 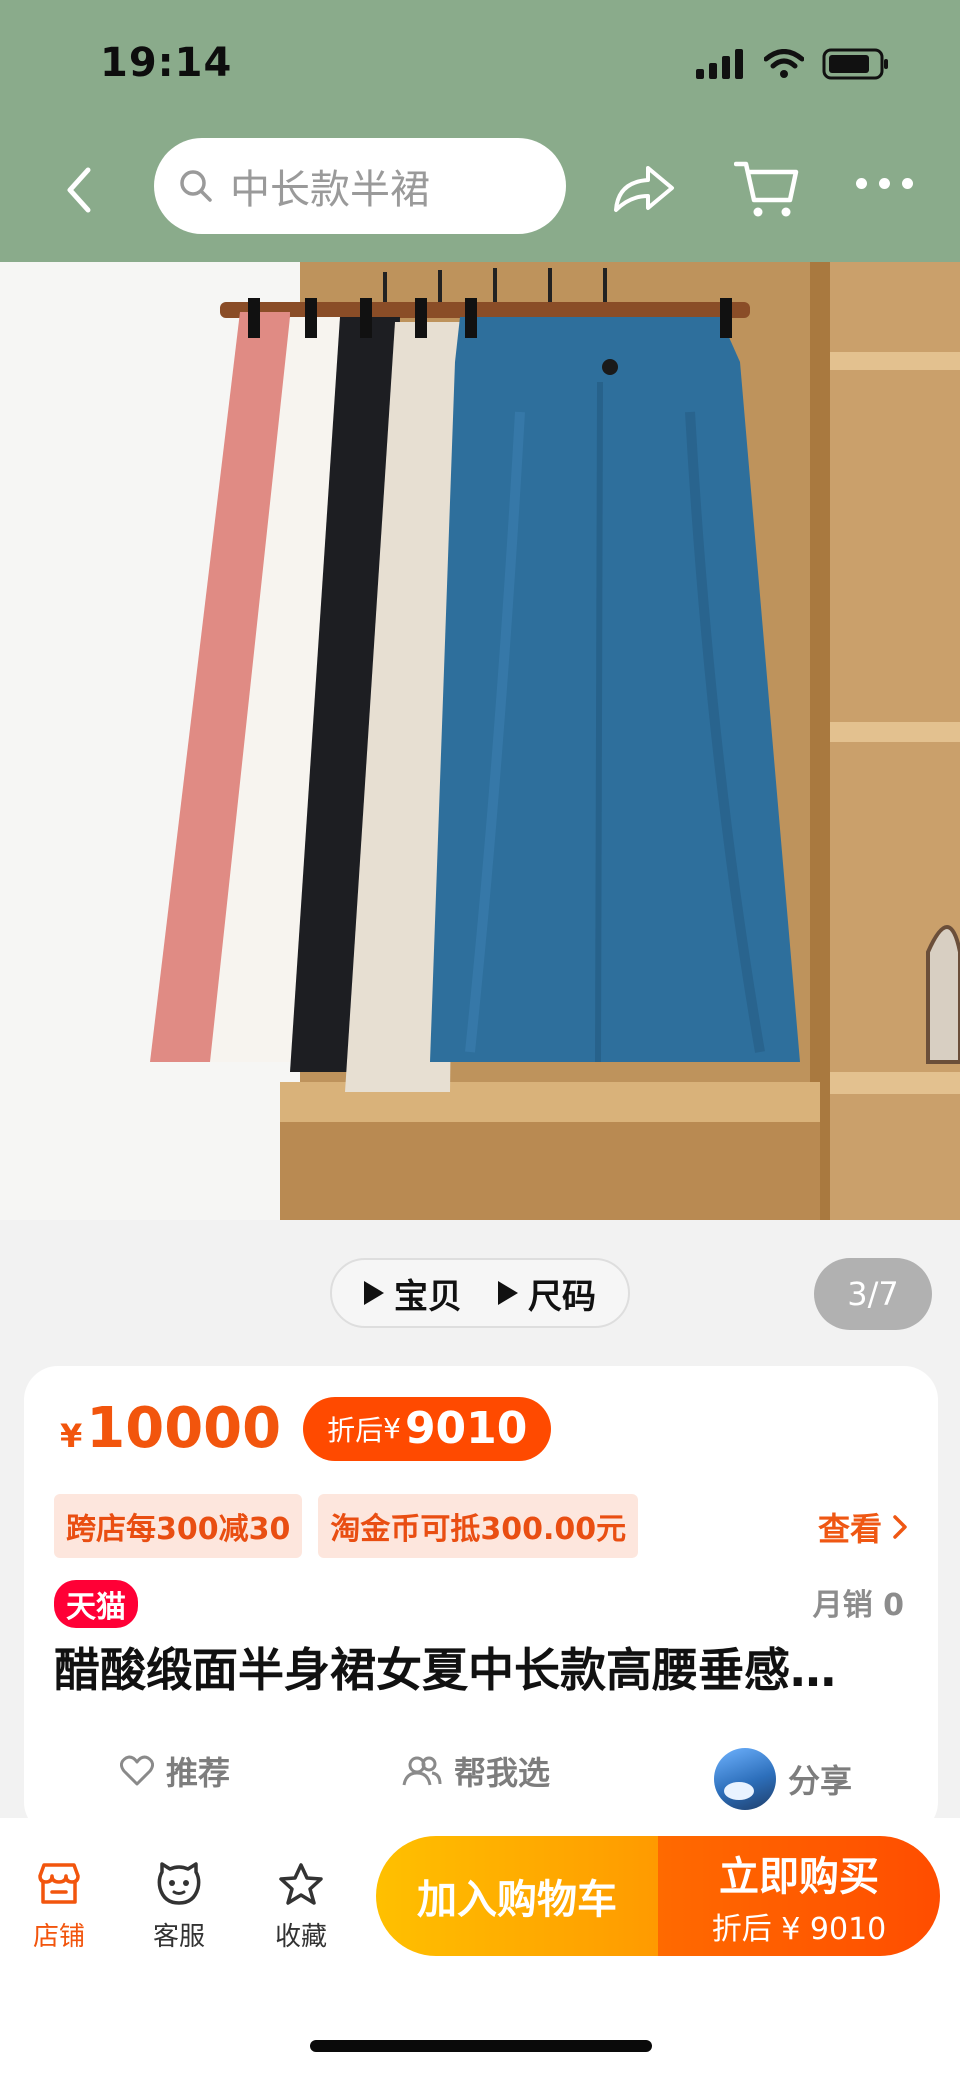 What do you see at coordinates (855, 64) in the screenshot?
I see `battery-icon` at bounding box center [855, 64].